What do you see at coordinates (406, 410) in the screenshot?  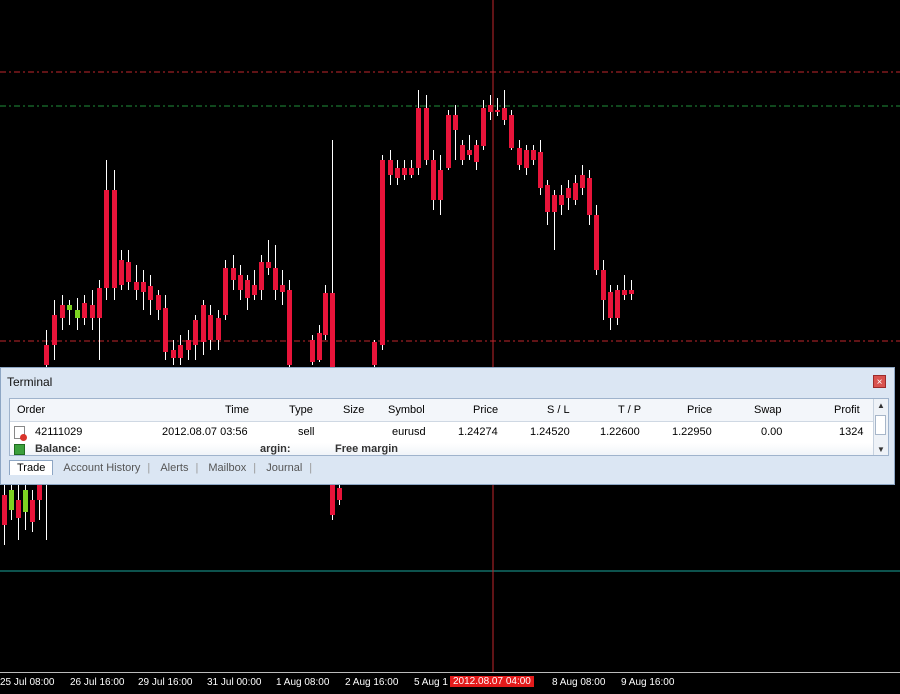 I see `col-symbol: Symbol` at bounding box center [406, 410].